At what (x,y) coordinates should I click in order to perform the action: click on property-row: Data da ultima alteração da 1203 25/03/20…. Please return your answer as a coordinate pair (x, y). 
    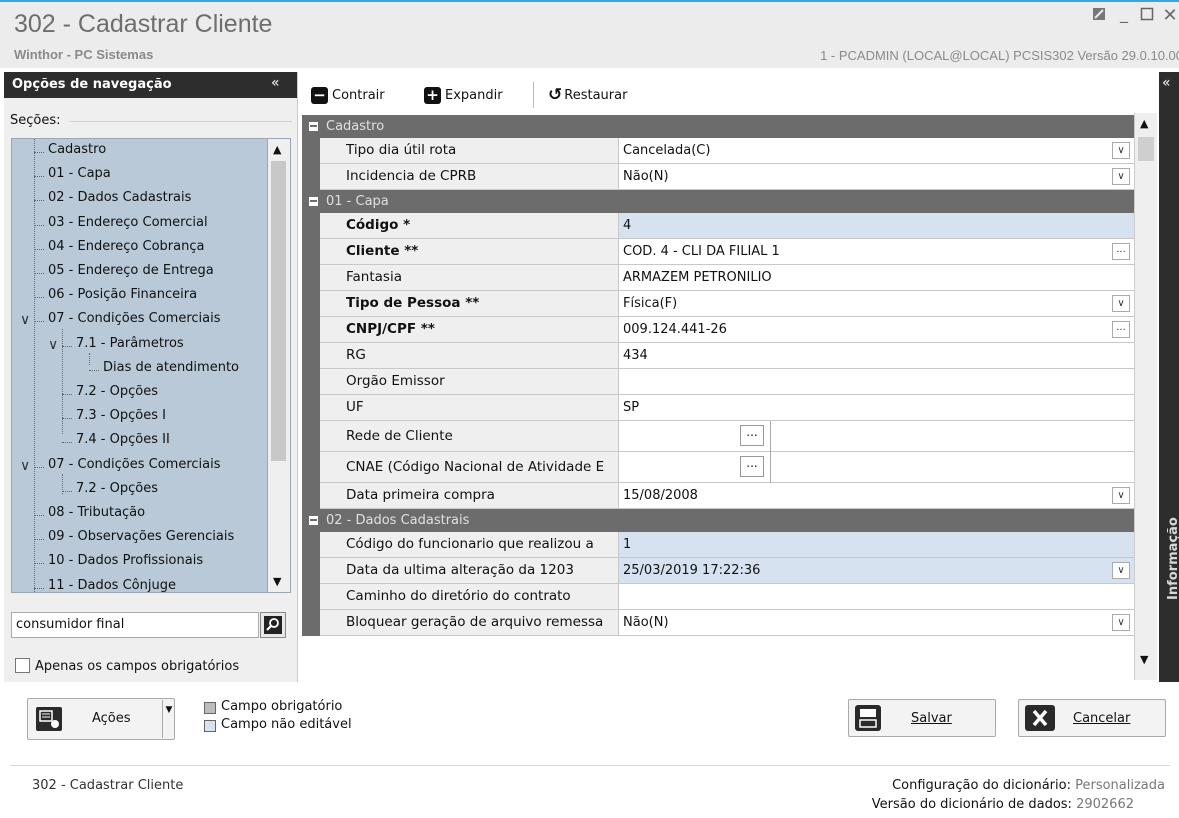
    Looking at the image, I should click on (718, 571).